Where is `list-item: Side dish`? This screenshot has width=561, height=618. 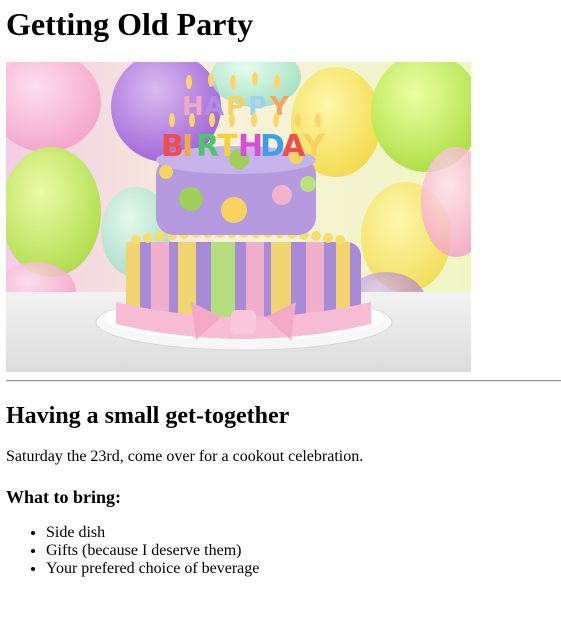 list-item: Side dish is located at coordinates (303, 533).